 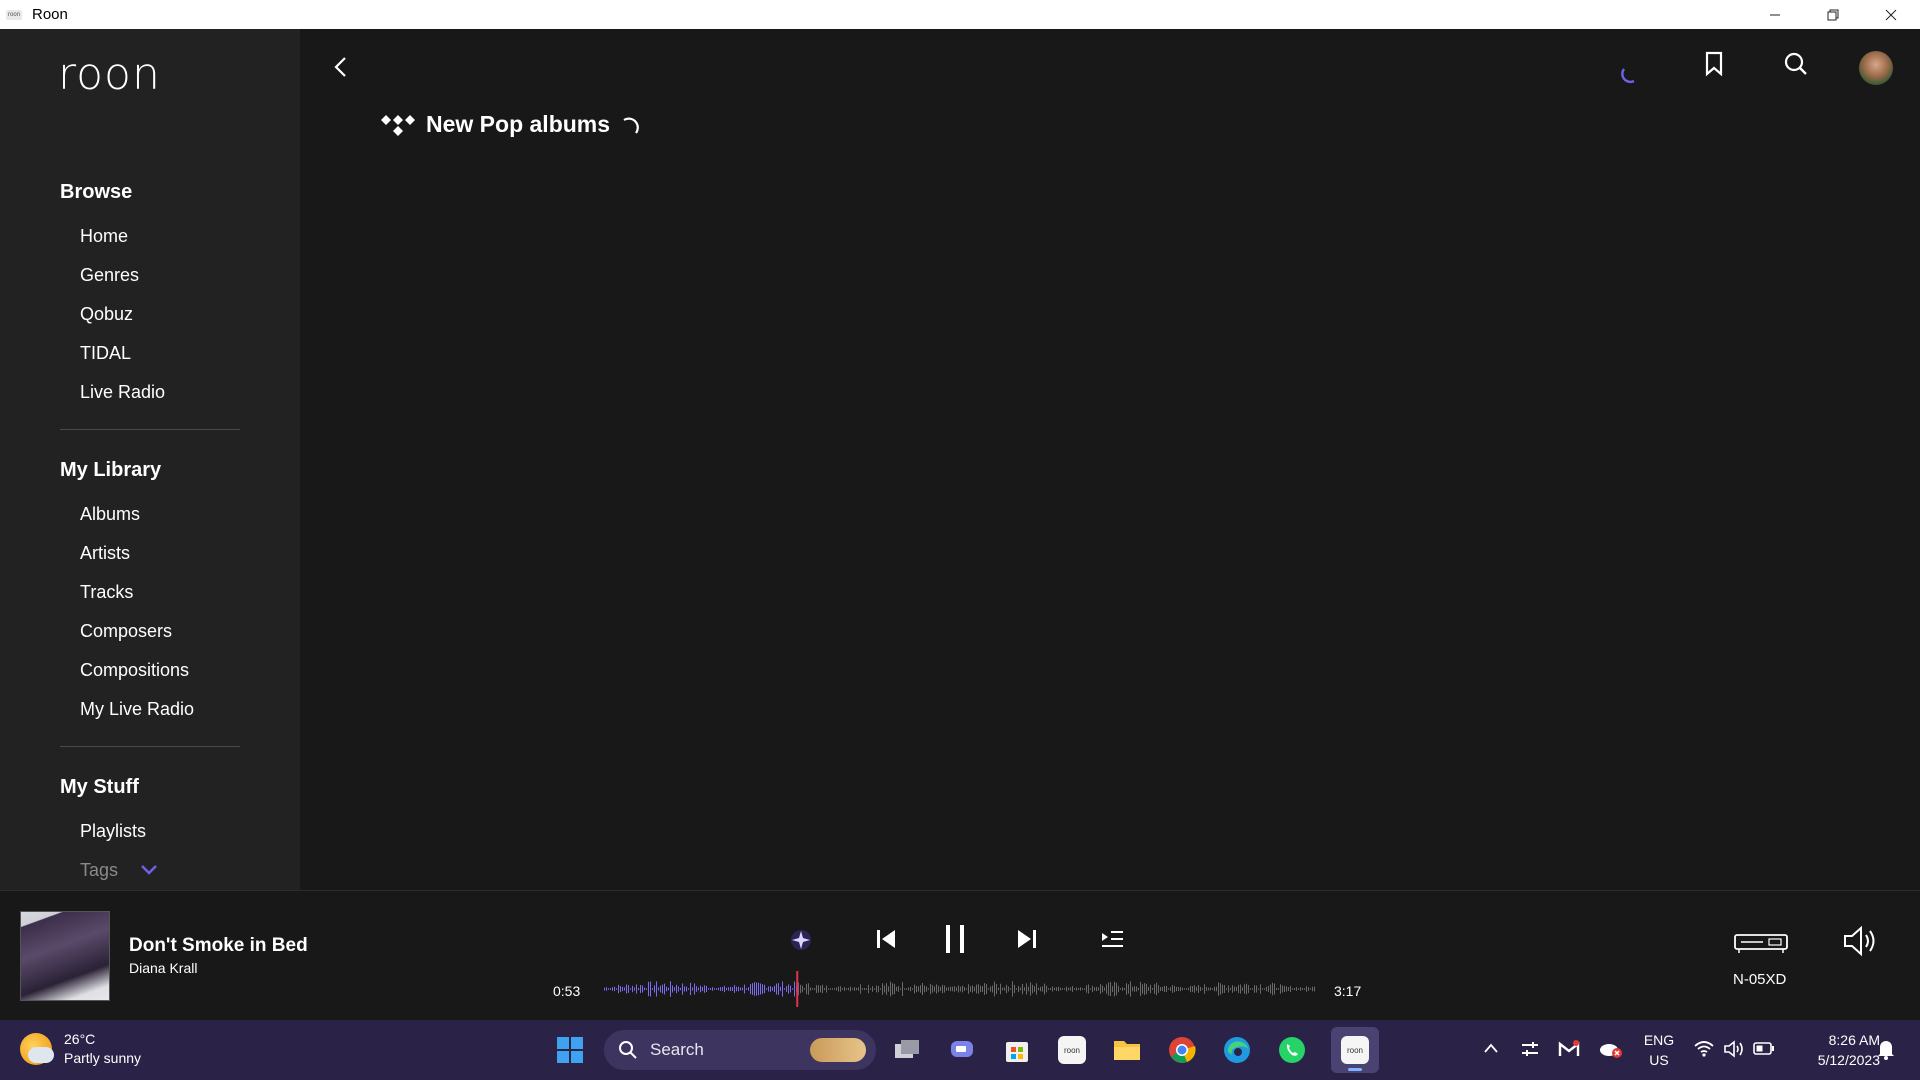 I want to click on start-button, so click(x=570, y=1050).